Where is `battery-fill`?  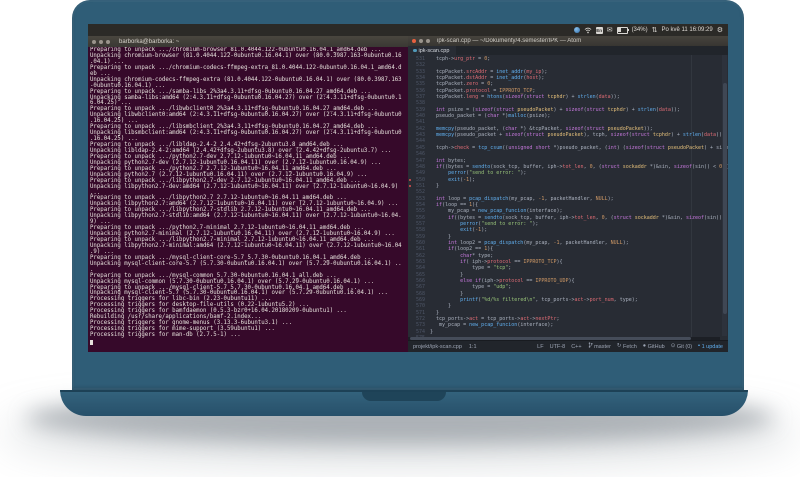
battery-fill is located at coordinates (620, 30).